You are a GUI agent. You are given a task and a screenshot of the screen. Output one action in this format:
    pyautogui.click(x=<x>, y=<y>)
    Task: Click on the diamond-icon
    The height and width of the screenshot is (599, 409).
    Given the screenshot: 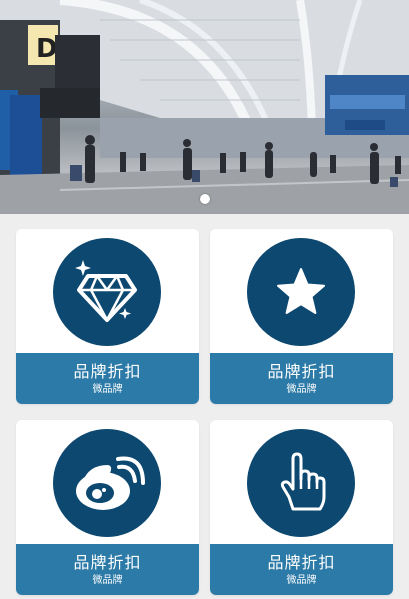 What is the action you would take?
    pyautogui.click(x=106, y=291)
    